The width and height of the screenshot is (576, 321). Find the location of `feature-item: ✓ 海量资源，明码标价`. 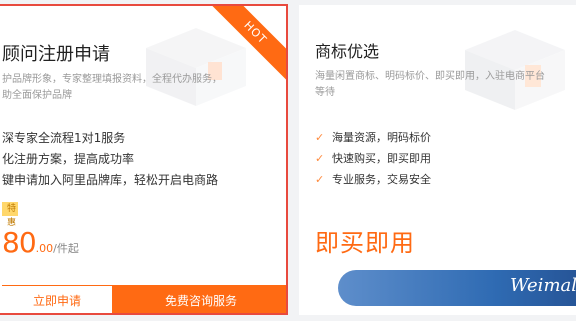

feature-item: ✓ 海量资源，明码标价 is located at coordinates (373, 137).